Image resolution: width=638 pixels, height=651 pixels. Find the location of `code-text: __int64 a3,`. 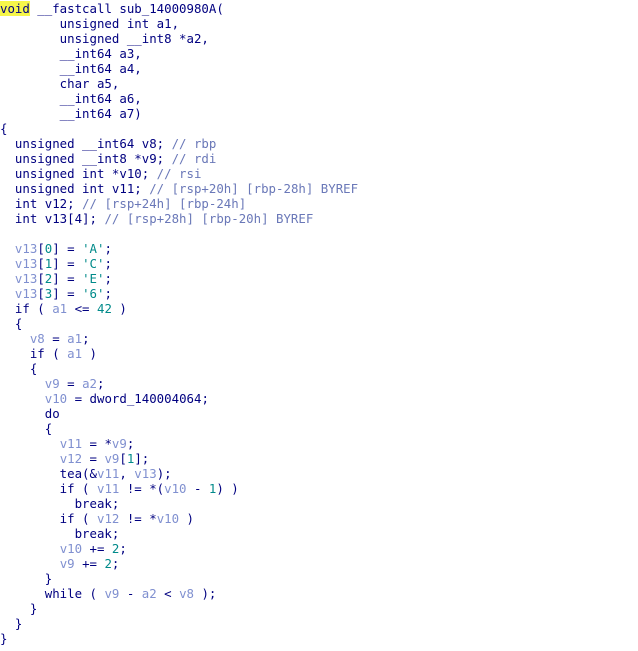

code-text: __int64 a3, is located at coordinates (71, 53).